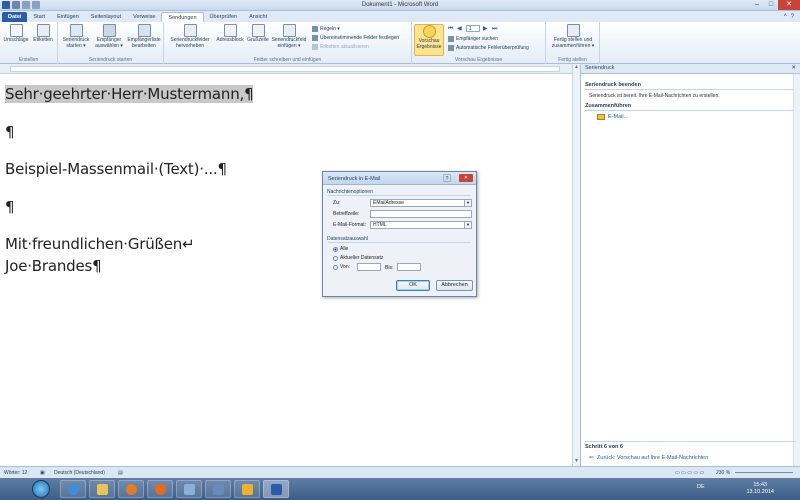 This screenshot has height=500, width=800. I want to click on radio-all: Alle, so click(340, 249).